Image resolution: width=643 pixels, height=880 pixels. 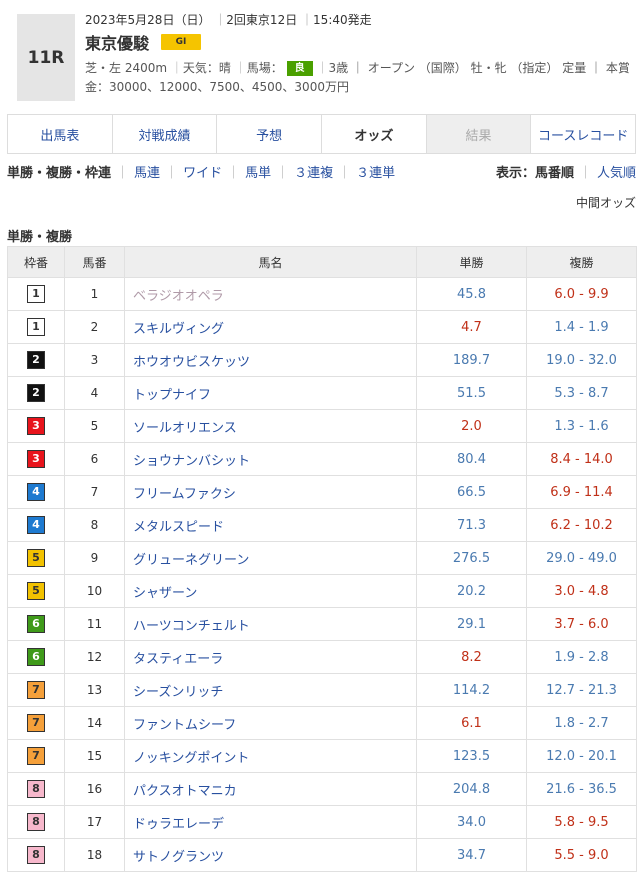 I want to click on course-info: 芝・左 2400m, so click(x=126, y=68).